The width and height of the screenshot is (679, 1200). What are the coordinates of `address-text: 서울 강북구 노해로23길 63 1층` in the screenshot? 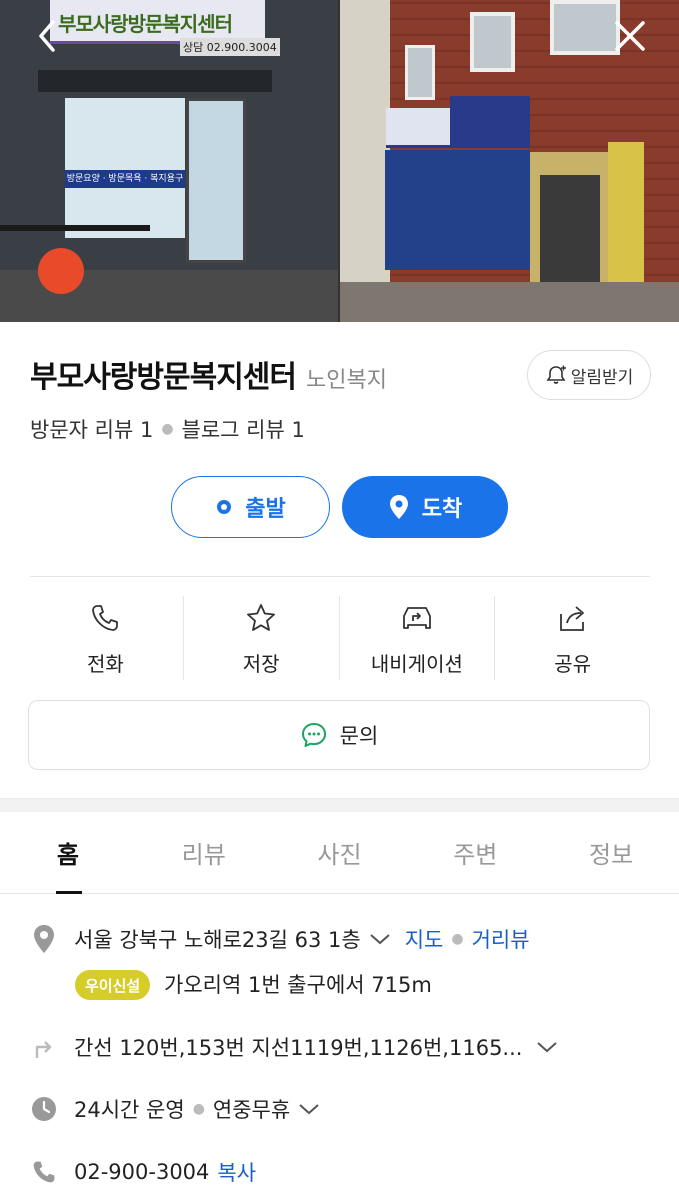 It's located at (217, 940).